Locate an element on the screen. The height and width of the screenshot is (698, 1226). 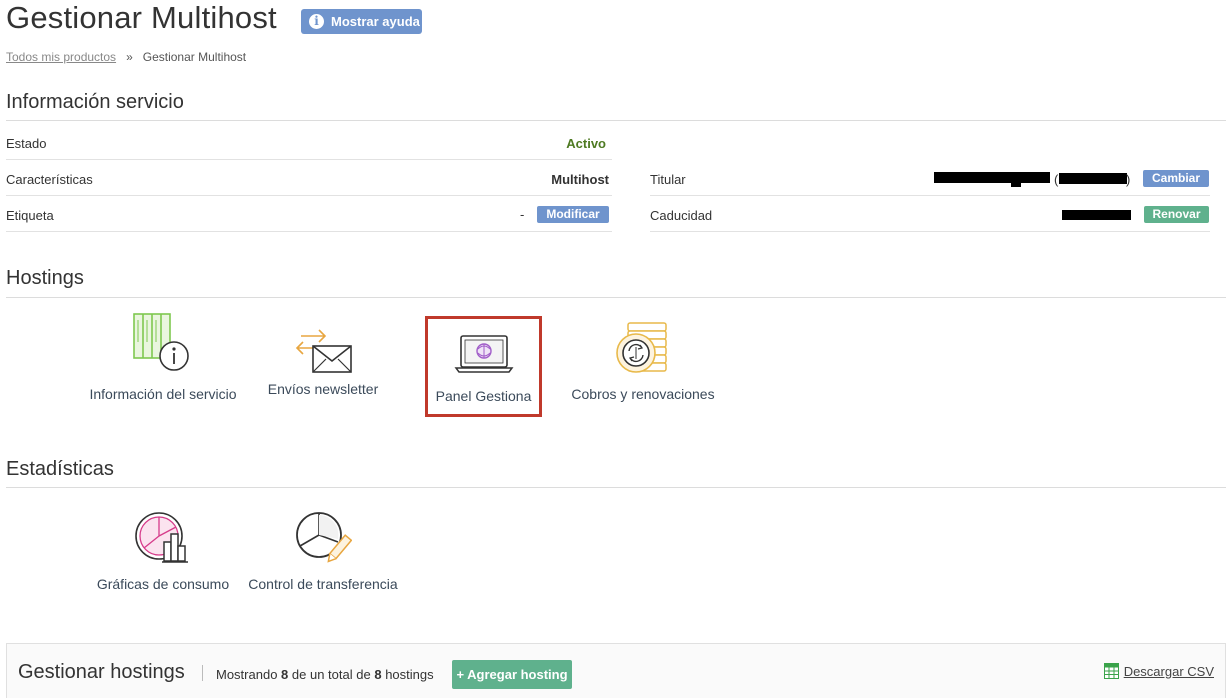
modificar-button: Modificar is located at coordinates (573, 214).